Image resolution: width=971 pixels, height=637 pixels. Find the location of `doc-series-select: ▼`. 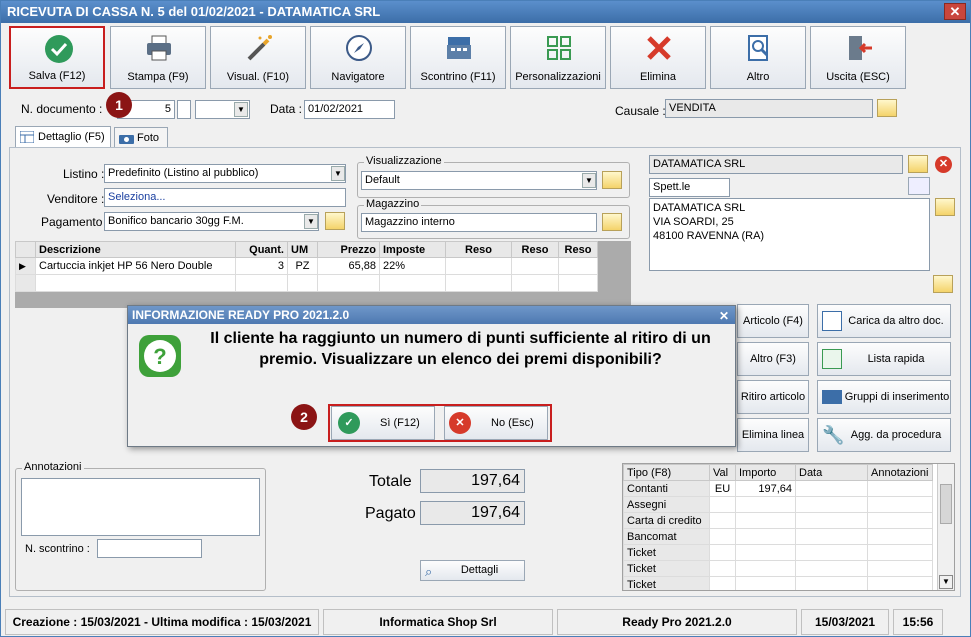

doc-series-select: ▼ is located at coordinates (222, 109).